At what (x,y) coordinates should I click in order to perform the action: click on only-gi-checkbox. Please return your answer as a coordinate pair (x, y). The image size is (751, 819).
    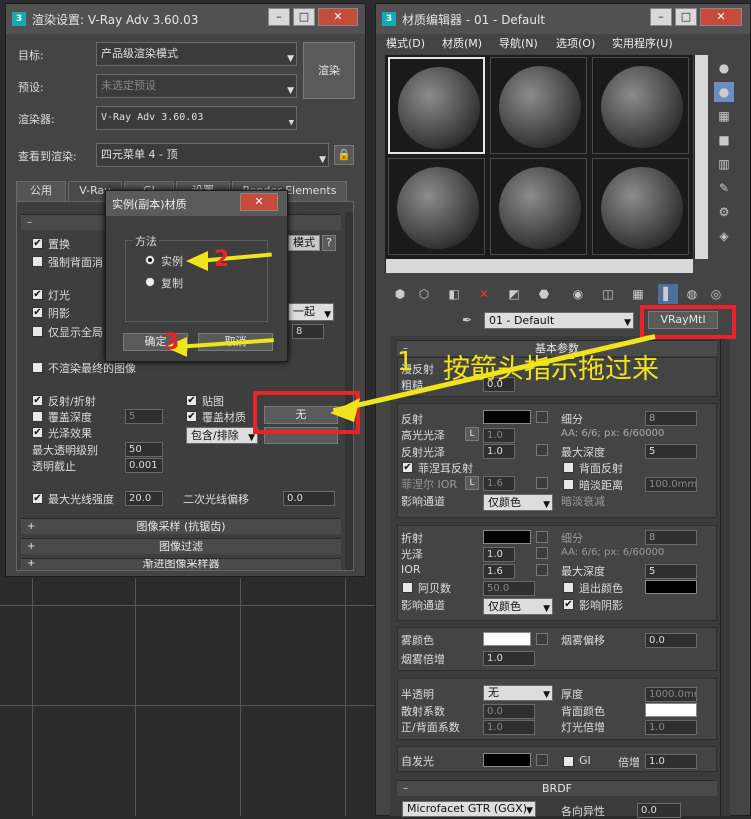
    Looking at the image, I should click on (37, 331).